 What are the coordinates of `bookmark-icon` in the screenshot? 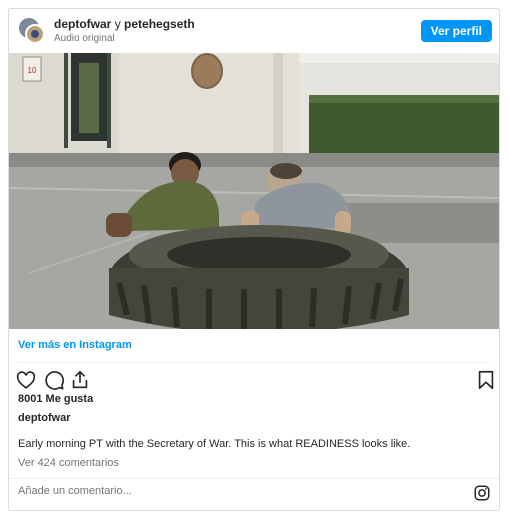 It's located at (486, 380).